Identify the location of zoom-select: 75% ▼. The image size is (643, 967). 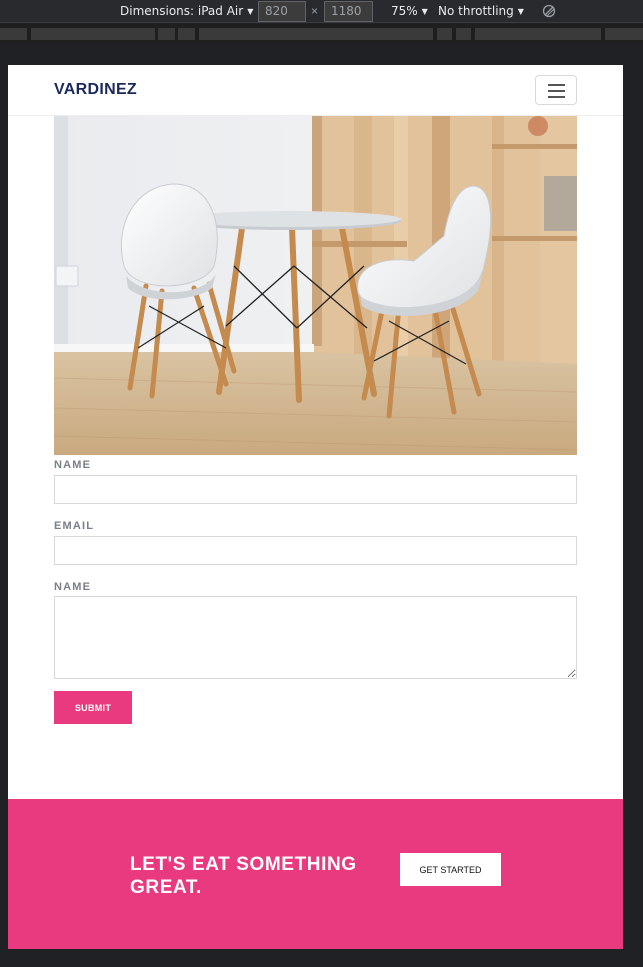
(409, 11).